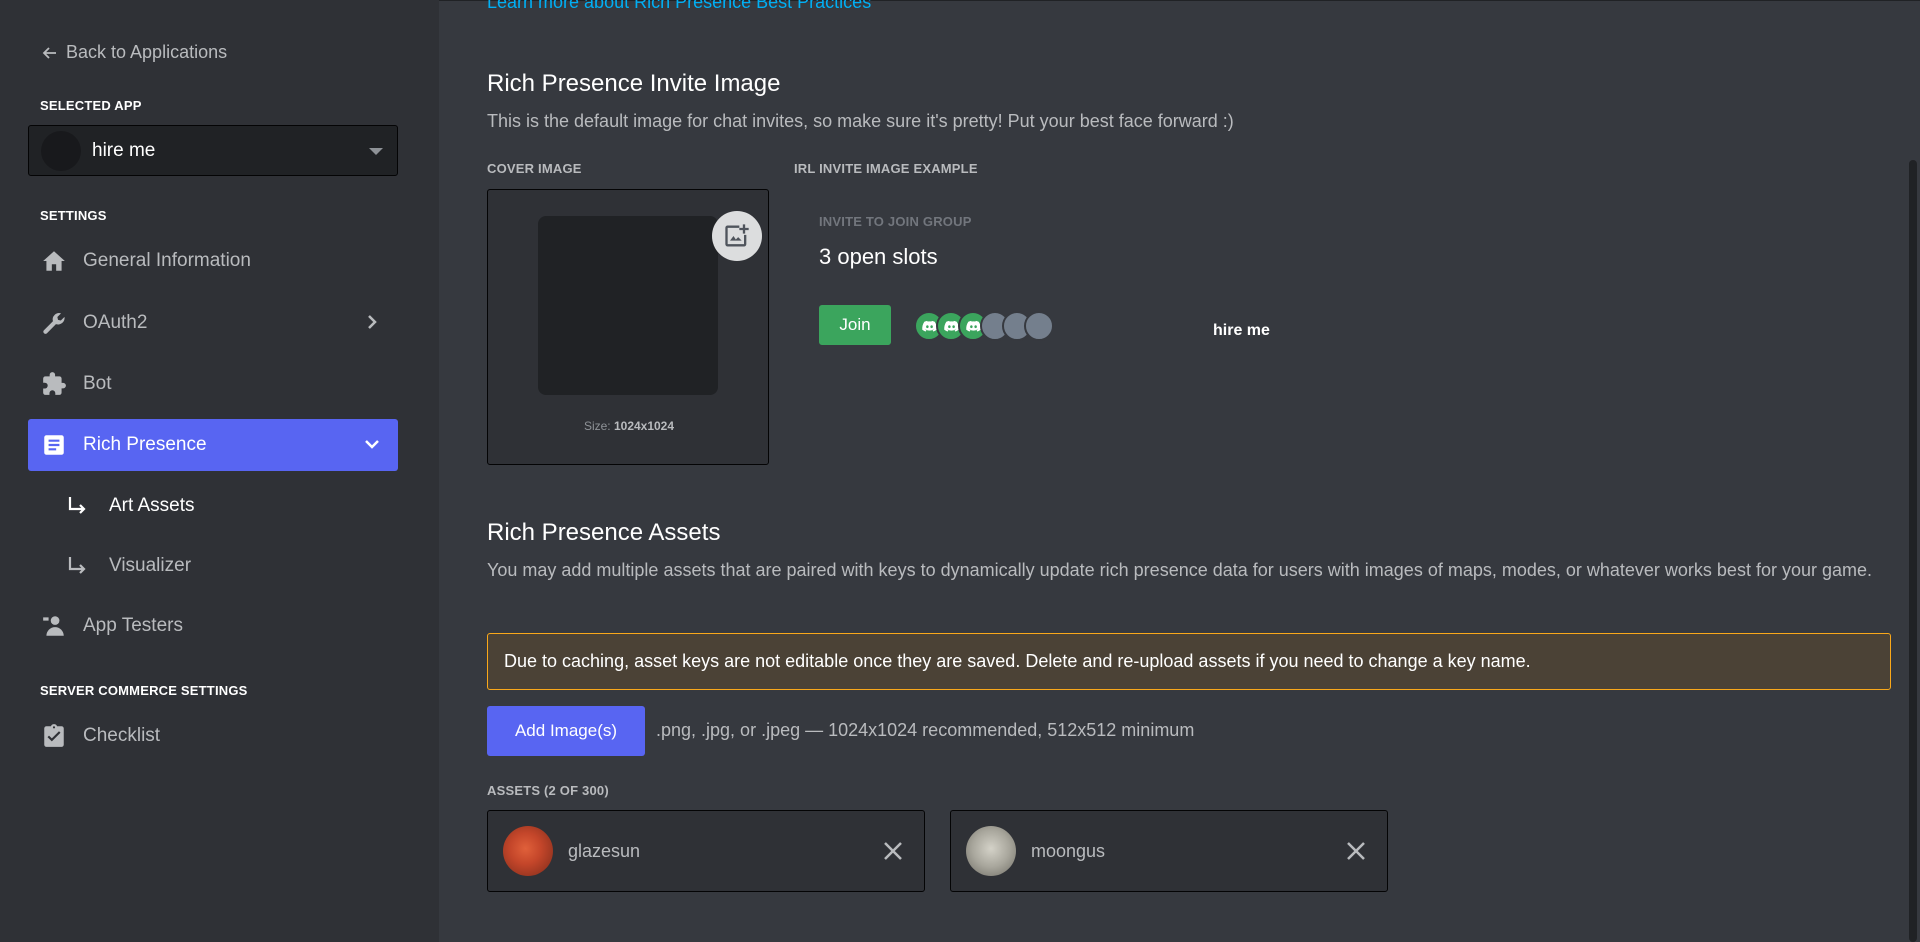  Describe the element at coordinates (91, 105) in the screenshot. I see `selected-app-label: SELECTED APP` at that location.